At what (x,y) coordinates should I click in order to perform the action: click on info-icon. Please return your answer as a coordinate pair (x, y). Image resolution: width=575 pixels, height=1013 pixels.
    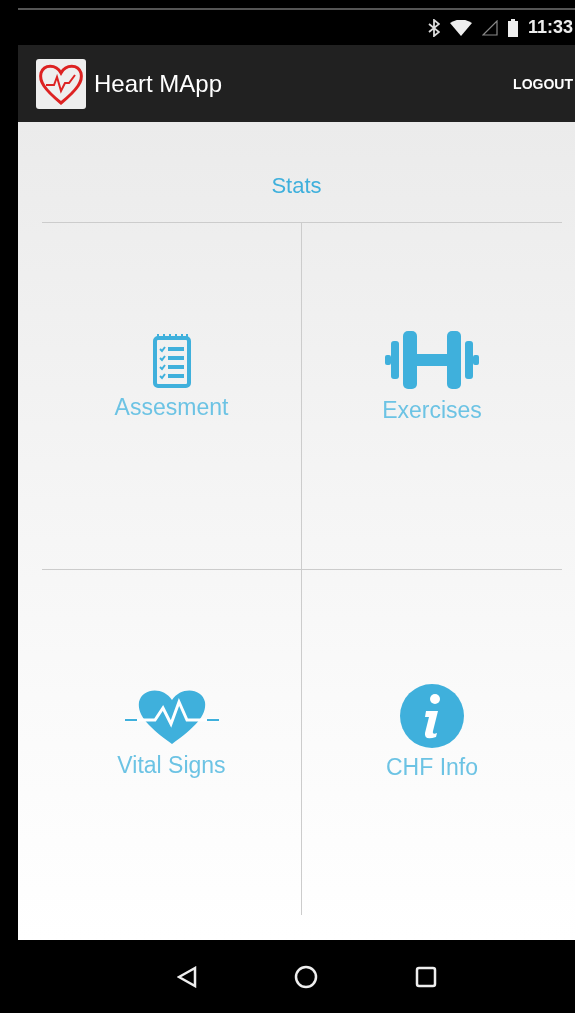
    Looking at the image, I should click on (432, 716).